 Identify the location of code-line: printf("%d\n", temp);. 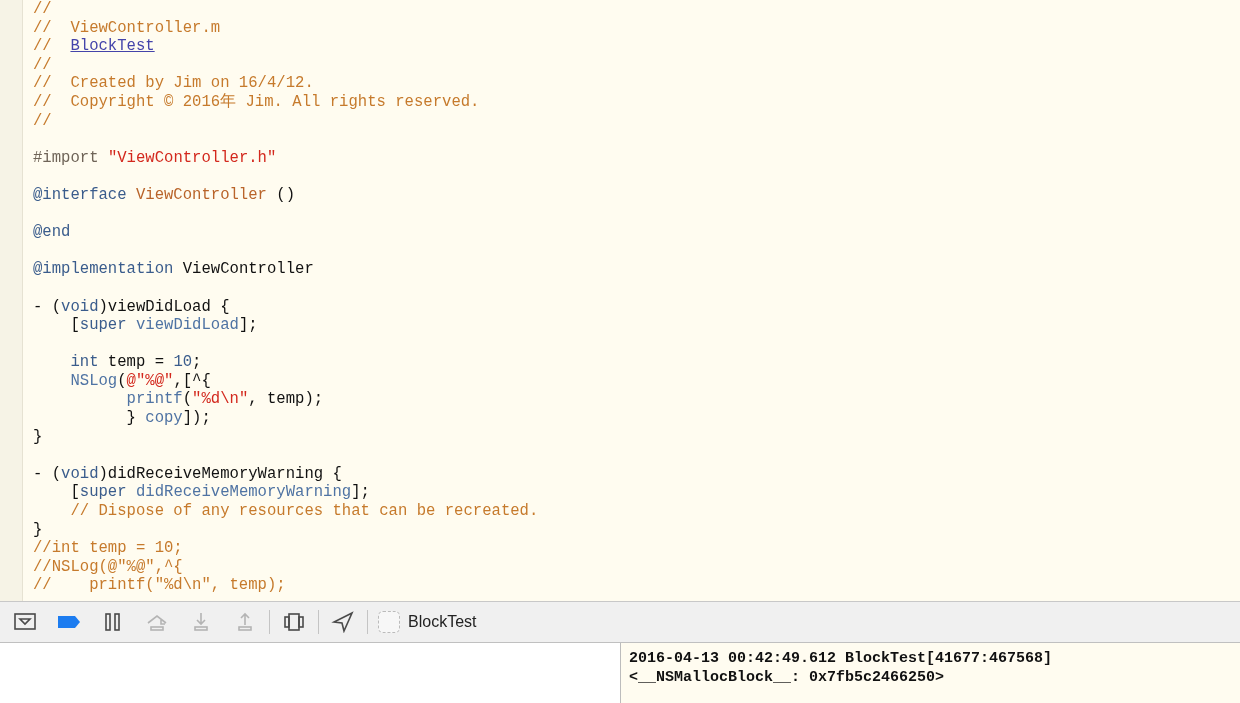
(225, 400).